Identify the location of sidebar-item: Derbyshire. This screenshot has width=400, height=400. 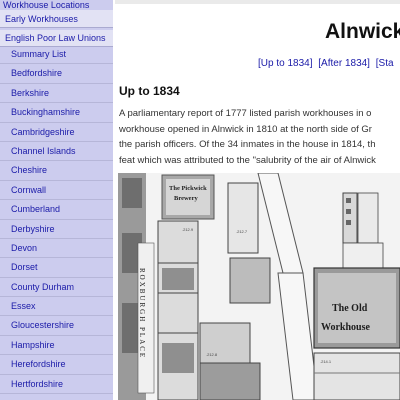
(56, 229).